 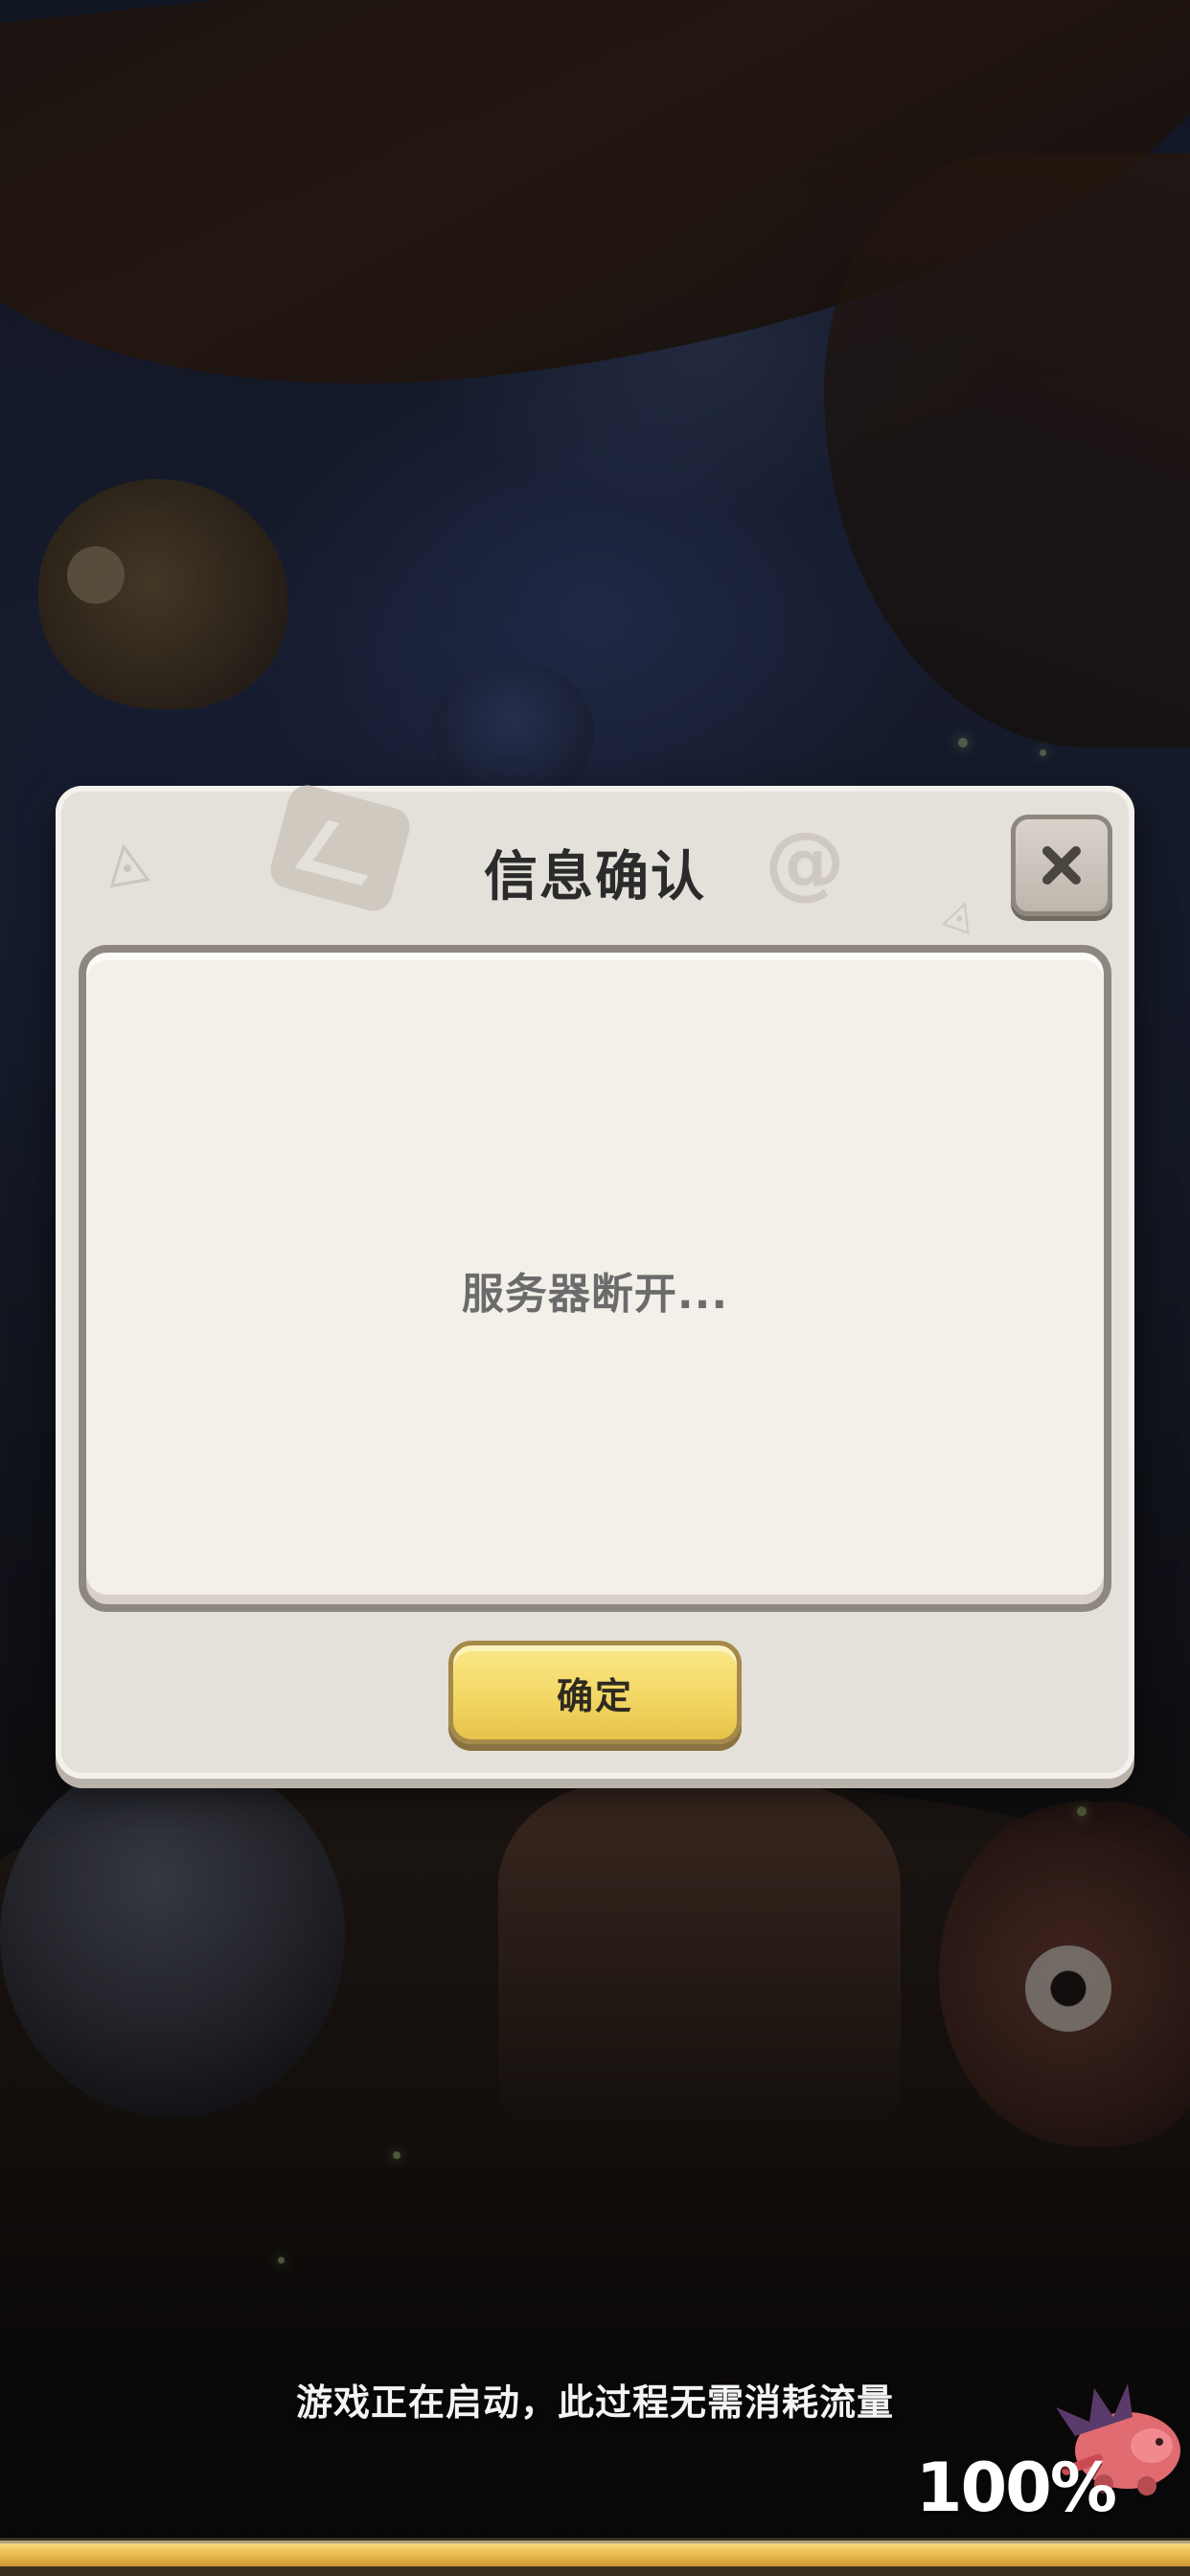 I want to click on loading-progress-fill, so click(x=595, y=2555).